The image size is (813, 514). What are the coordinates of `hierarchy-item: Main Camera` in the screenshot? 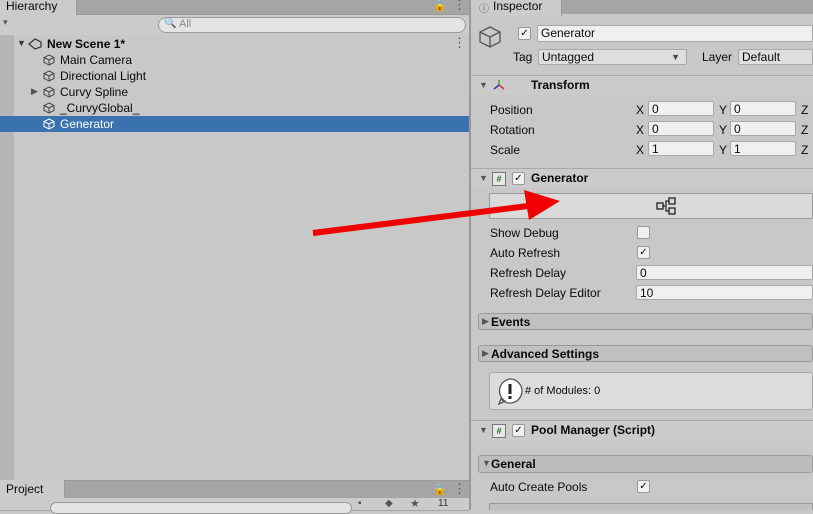 It's located at (234, 60).